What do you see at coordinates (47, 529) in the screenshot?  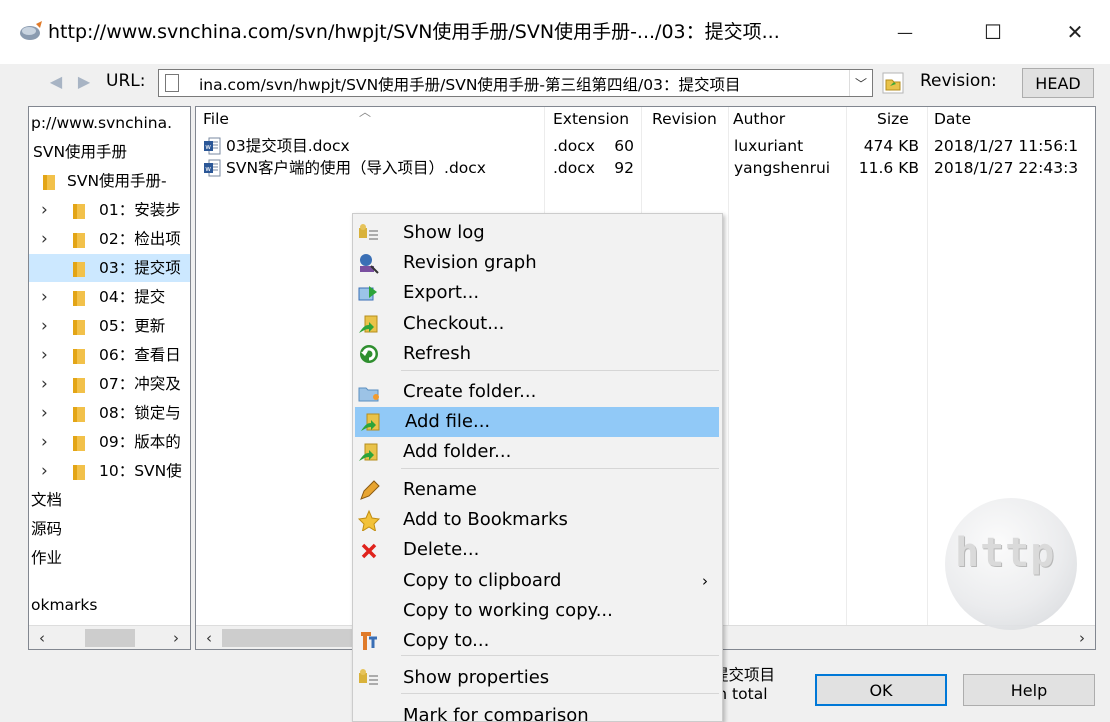 I see `tree-item-label: 源码` at bounding box center [47, 529].